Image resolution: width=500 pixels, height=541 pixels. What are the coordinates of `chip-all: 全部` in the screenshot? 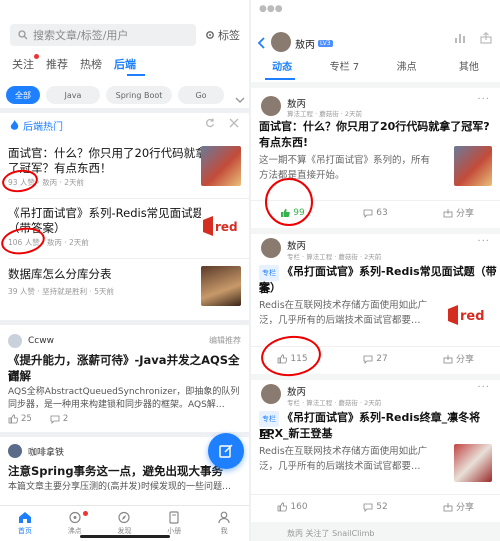 It's located at (23, 95).